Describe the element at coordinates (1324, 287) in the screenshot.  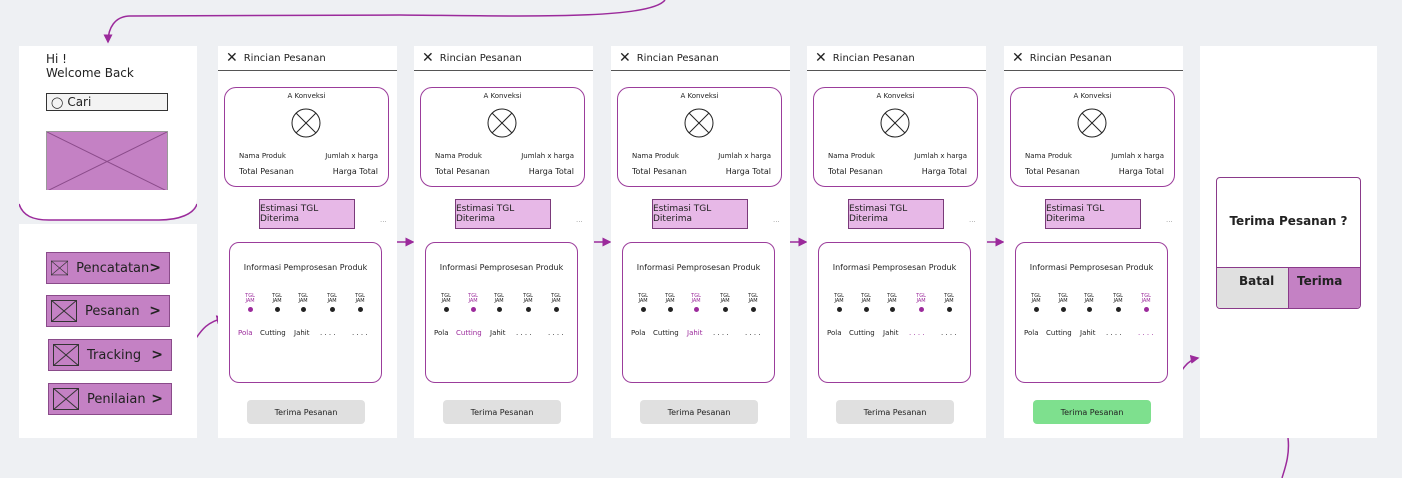
I see `accept-button: Terima` at that location.